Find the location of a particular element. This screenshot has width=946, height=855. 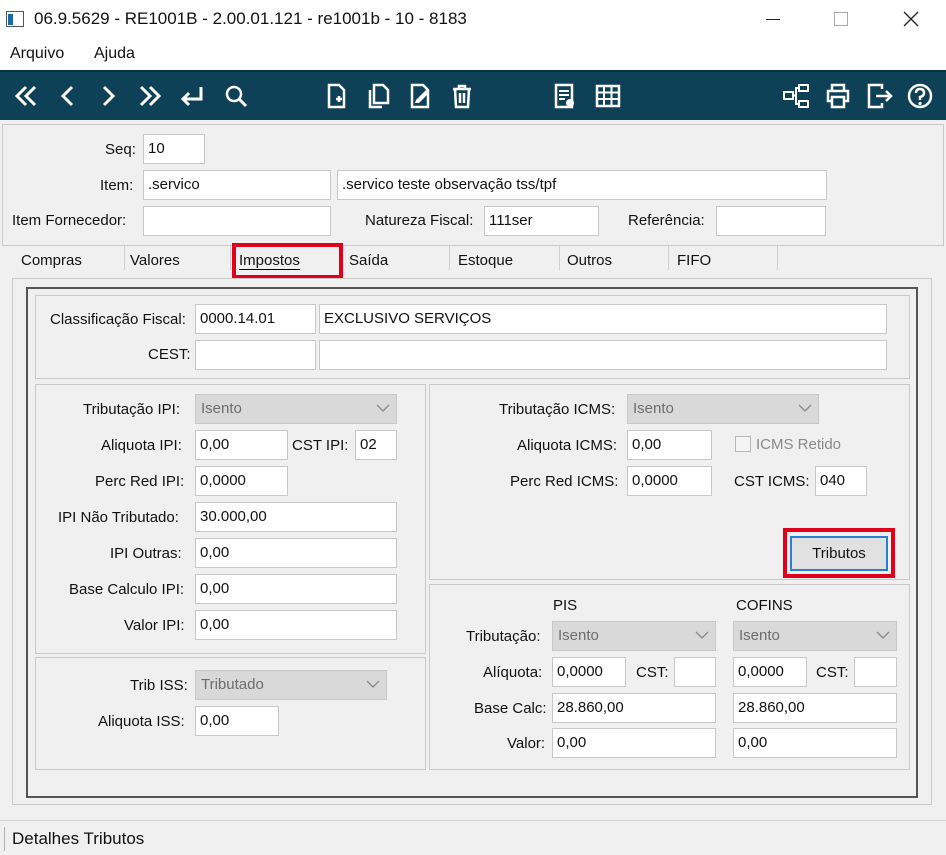

aliquota-iss-label: Aliquota ISS: is located at coordinates (141, 721).